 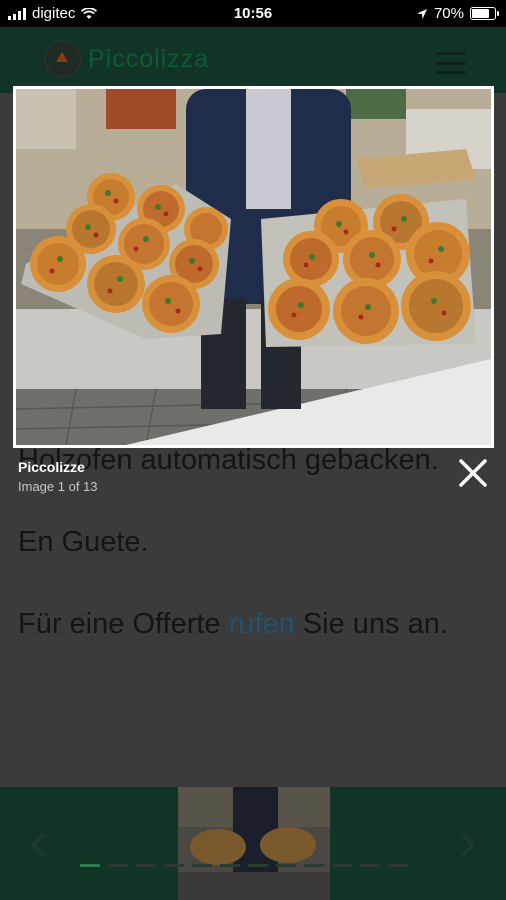 What do you see at coordinates (371, 624) in the screenshot?
I see `offer-text-end: Sie uns an.` at bounding box center [371, 624].